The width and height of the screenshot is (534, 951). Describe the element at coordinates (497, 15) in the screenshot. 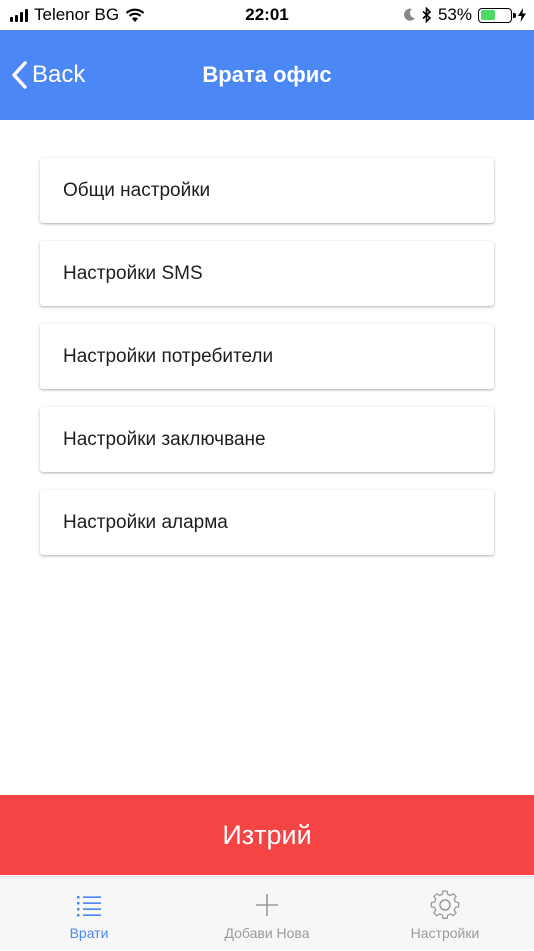

I see `battery-icon` at that location.